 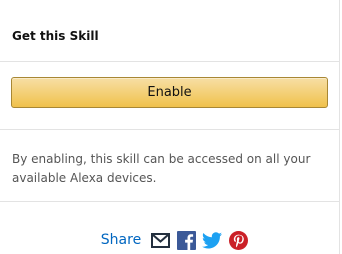 What do you see at coordinates (121, 240) in the screenshot?
I see `share-label: Share` at bounding box center [121, 240].